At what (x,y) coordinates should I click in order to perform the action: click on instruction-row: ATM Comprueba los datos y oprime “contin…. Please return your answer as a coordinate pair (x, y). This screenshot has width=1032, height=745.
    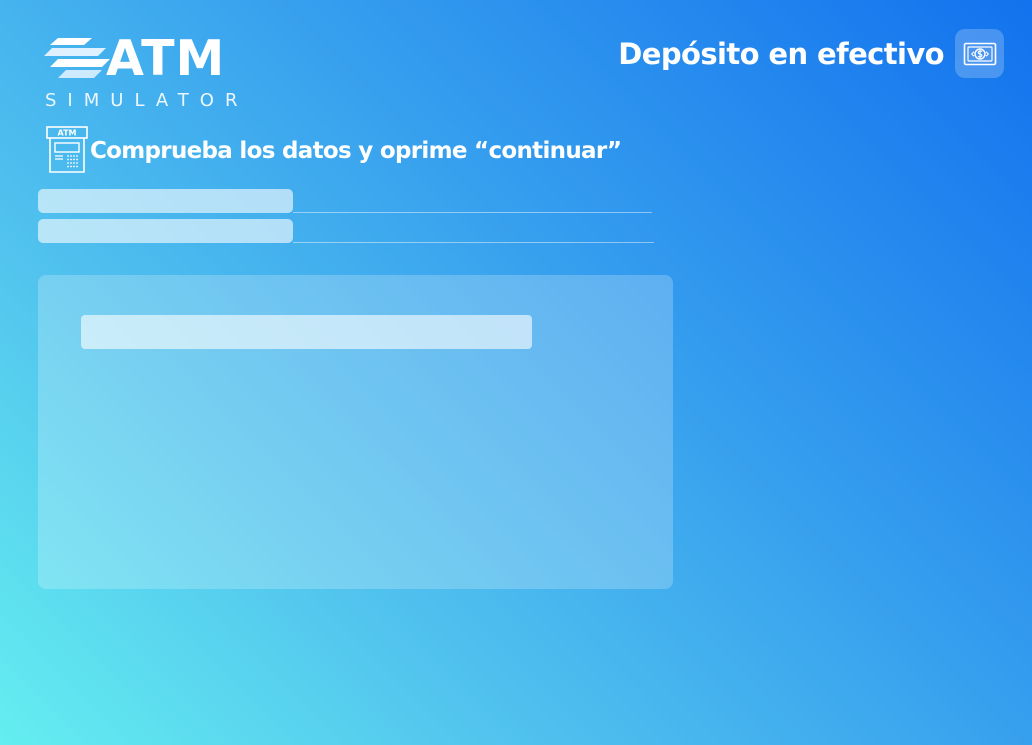
    Looking at the image, I should click on (356, 150).